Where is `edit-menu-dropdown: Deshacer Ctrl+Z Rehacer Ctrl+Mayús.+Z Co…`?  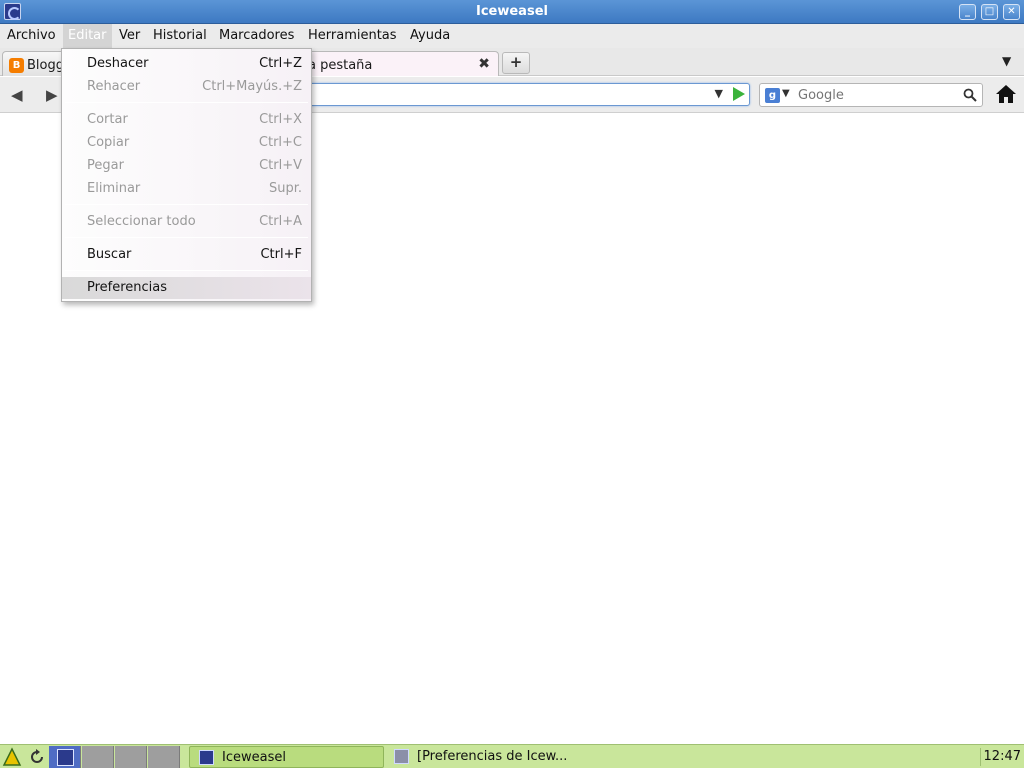
edit-menu-dropdown: Deshacer Ctrl+Z Rehacer Ctrl+Mayús.+Z Co… is located at coordinates (186, 175).